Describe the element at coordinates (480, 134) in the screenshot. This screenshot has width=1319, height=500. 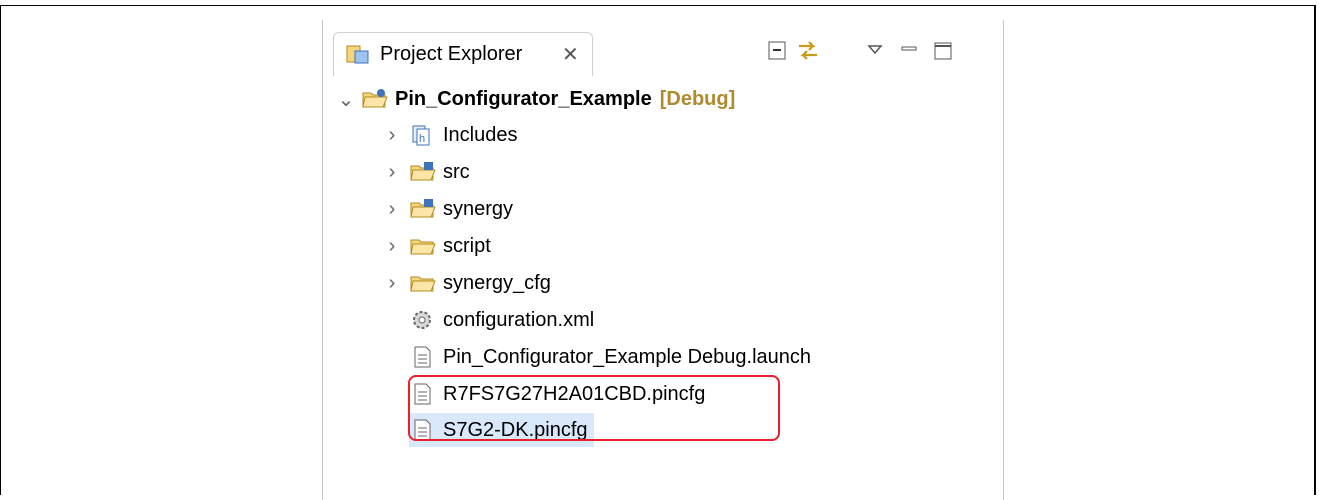
I see `tree-item-label: Includes` at that location.